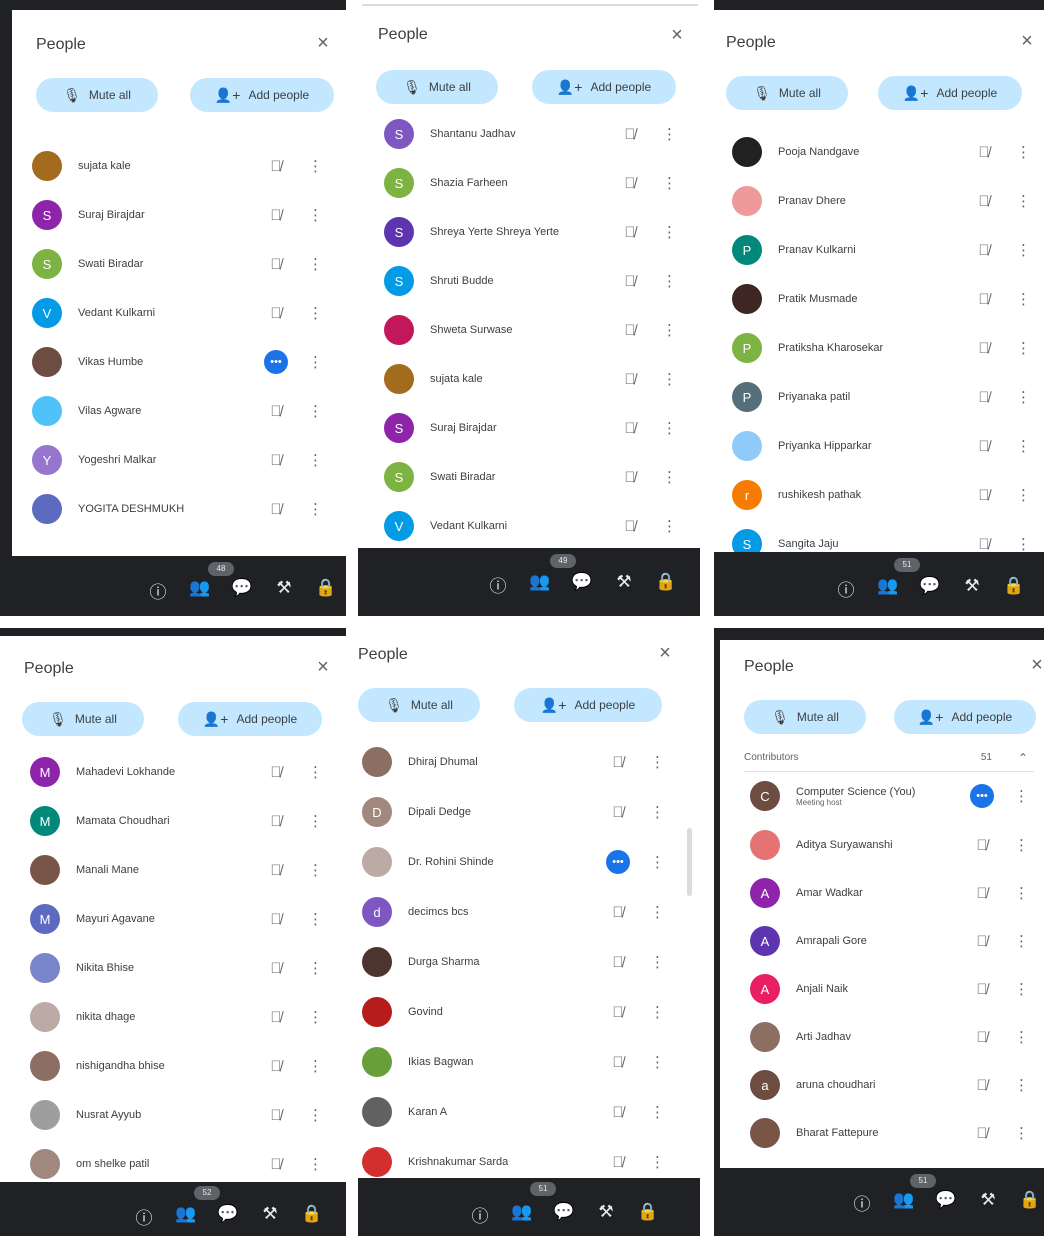 The height and width of the screenshot is (1236, 1044). What do you see at coordinates (894, 893) in the screenshot?
I see `participant-row: A Amar Wadkar 🎙̸ ⋮` at bounding box center [894, 893].